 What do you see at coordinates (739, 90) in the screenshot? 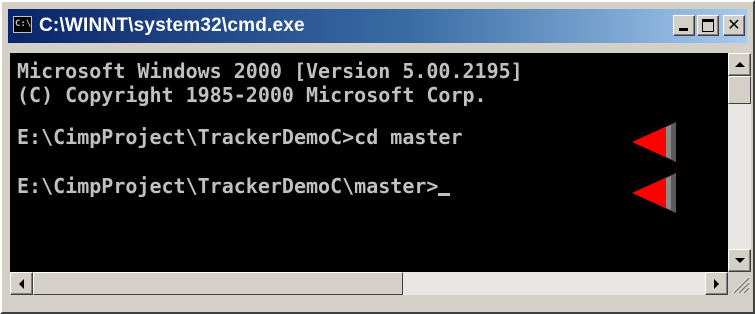
I see `vertical-scroll-thumb` at bounding box center [739, 90].